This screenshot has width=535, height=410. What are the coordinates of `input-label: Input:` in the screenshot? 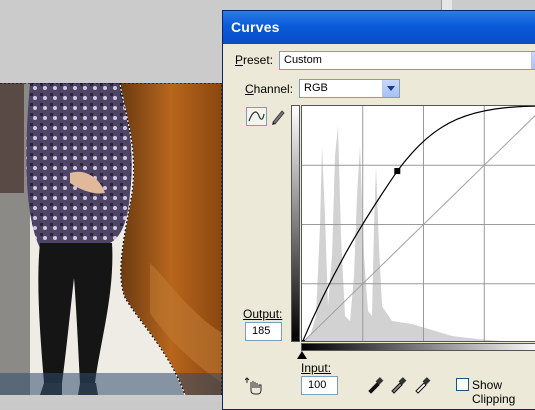 It's located at (316, 368).